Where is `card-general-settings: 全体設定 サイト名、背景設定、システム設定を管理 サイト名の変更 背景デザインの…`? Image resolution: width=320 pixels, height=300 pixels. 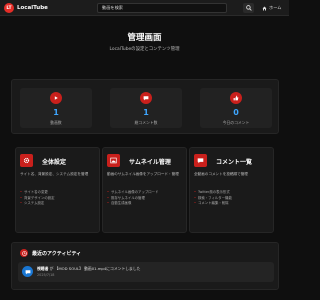 card-general-settings: 全体設定 サイト名、背景設定、システム設定を管理 サイト名の変更 背景デザインの… is located at coordinates (57, 190).